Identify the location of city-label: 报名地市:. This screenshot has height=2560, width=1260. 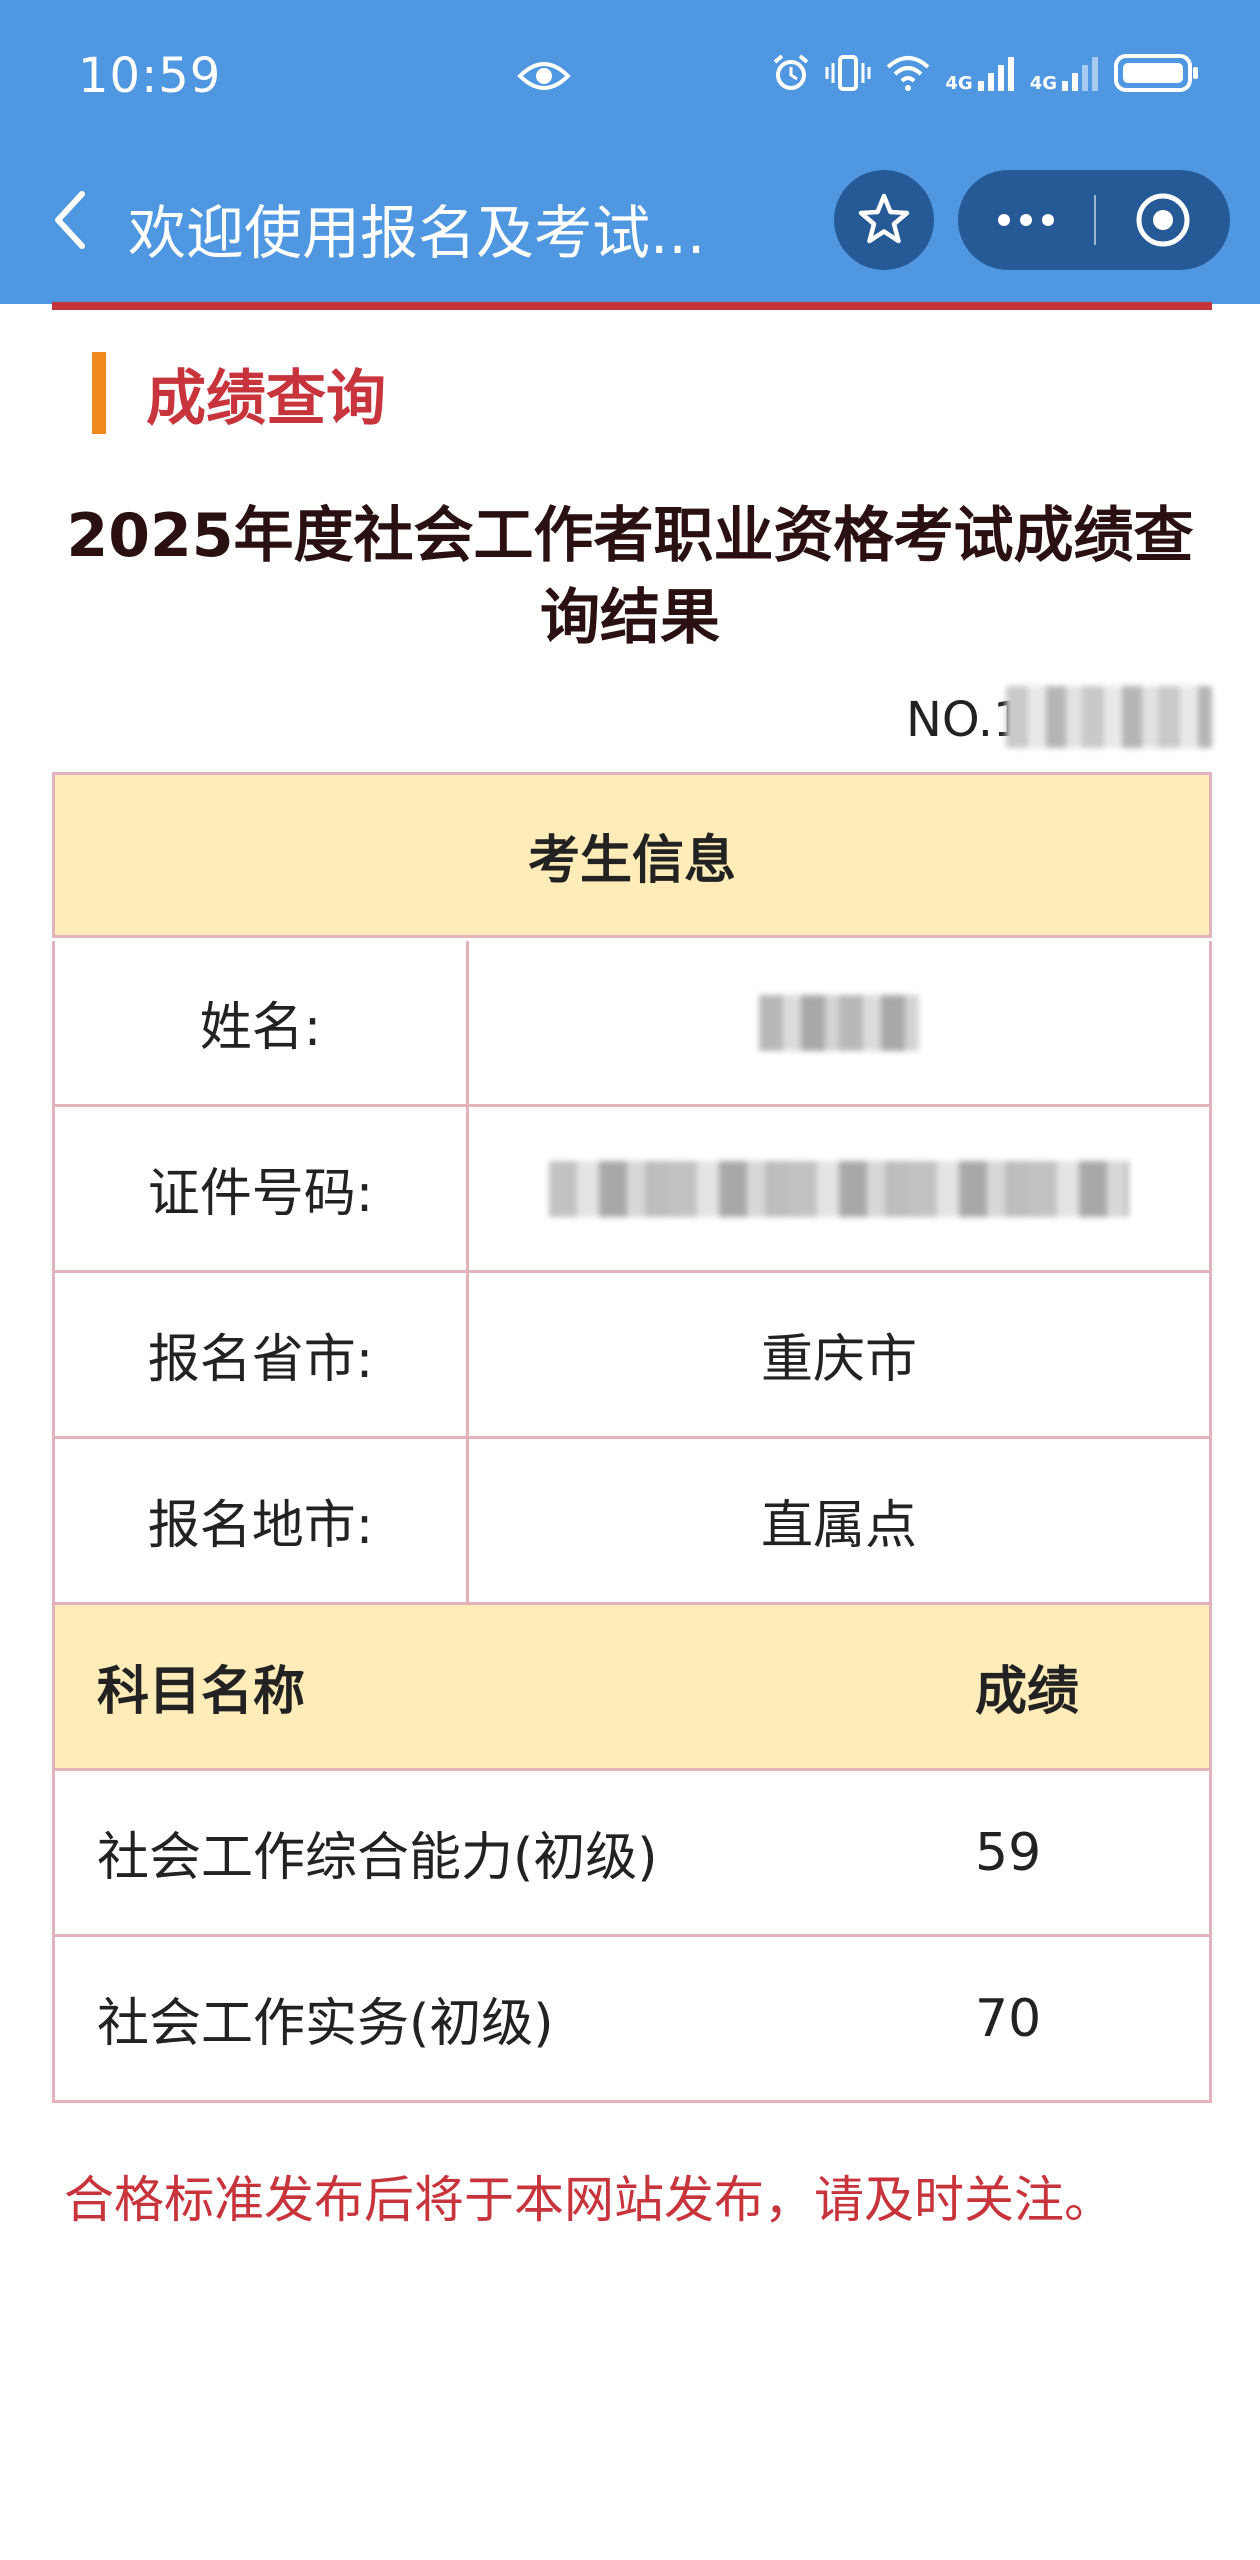
(262, 1520).